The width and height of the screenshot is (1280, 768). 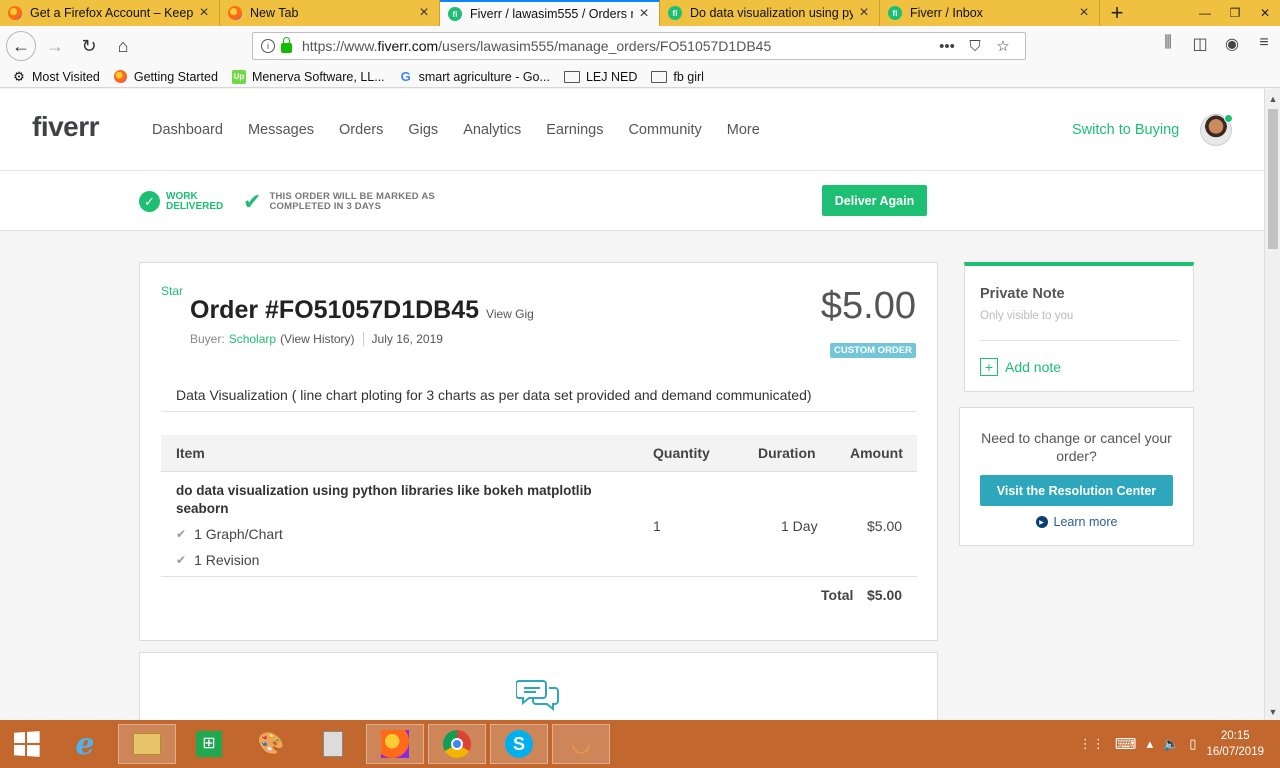 What do you see at coordinates (361, 130) in the screenshot?
I see `nav-orders: Orders` at bounding box center [361, 130].